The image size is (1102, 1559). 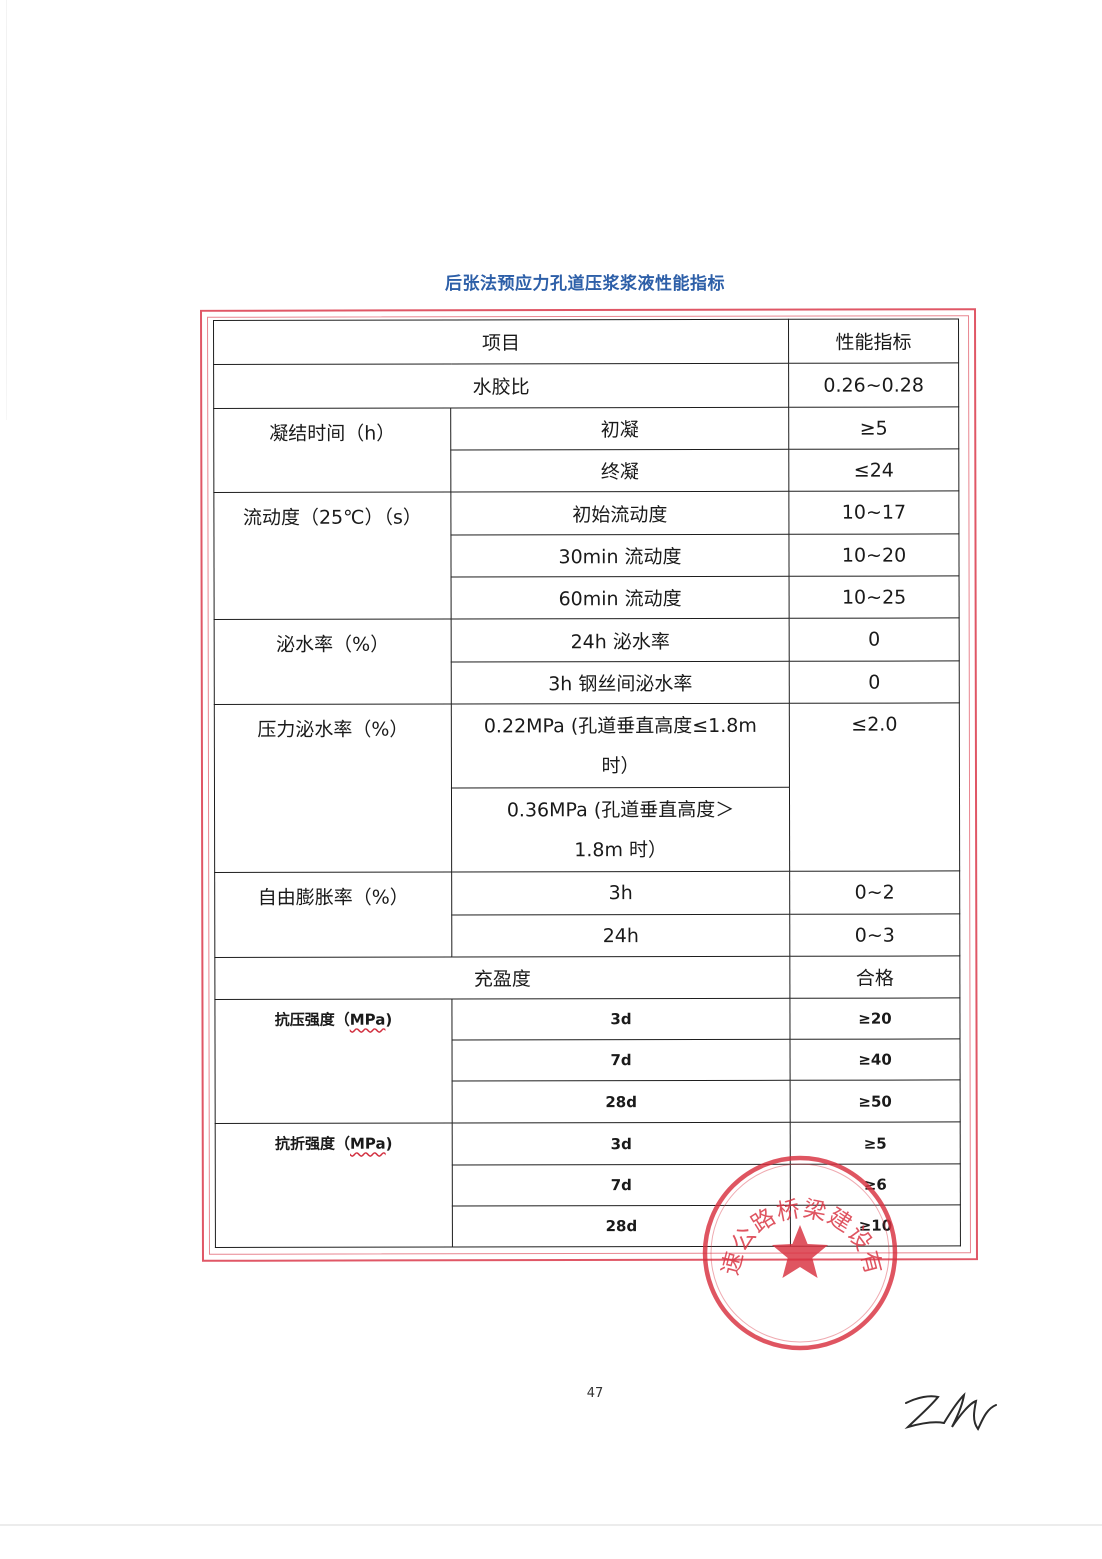 What do you see at coordinates (619, 429) in the screenshot?
I see `sub-item: 初凝` at bounding box center [619, 429].